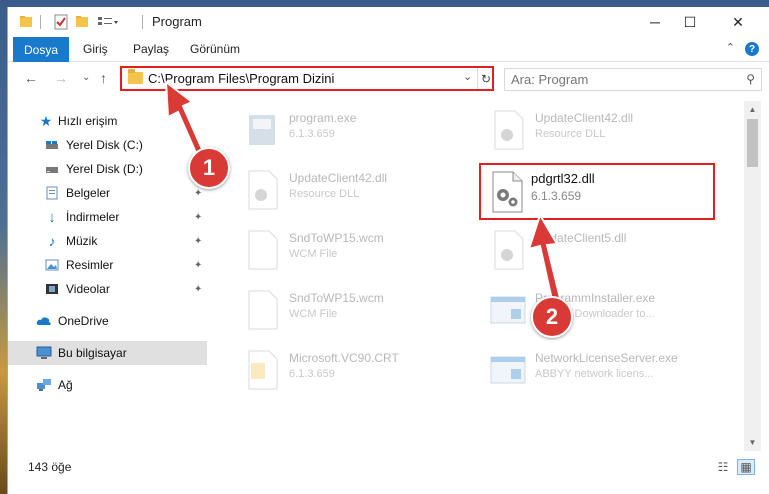 The height and width of the screenshot is (494, 769). Describe the element at coordinates (52, 217) in the screenshot. I see `download-icon: ↓` at that location.